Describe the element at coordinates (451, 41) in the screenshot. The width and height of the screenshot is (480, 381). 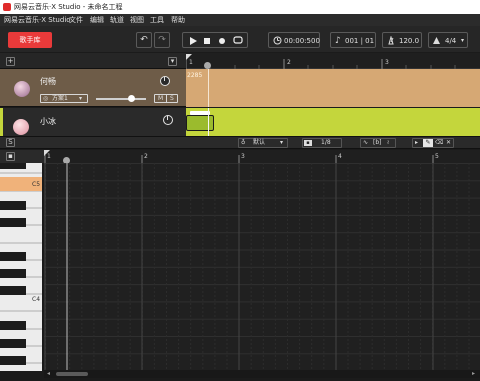
I see `time-signature: 4/4` at that location.